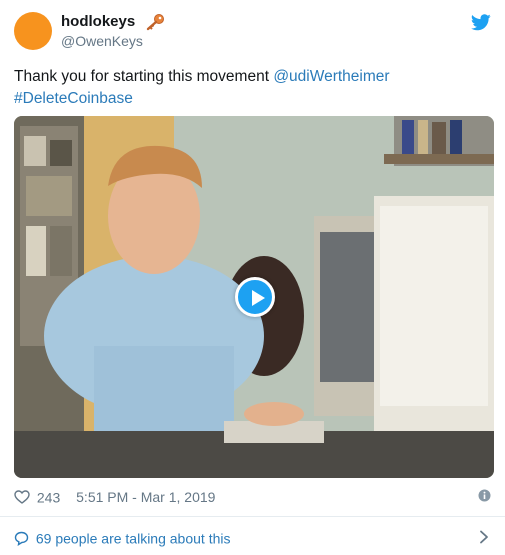  I want to click on display-name: hodlokeys, so click(98, 22).